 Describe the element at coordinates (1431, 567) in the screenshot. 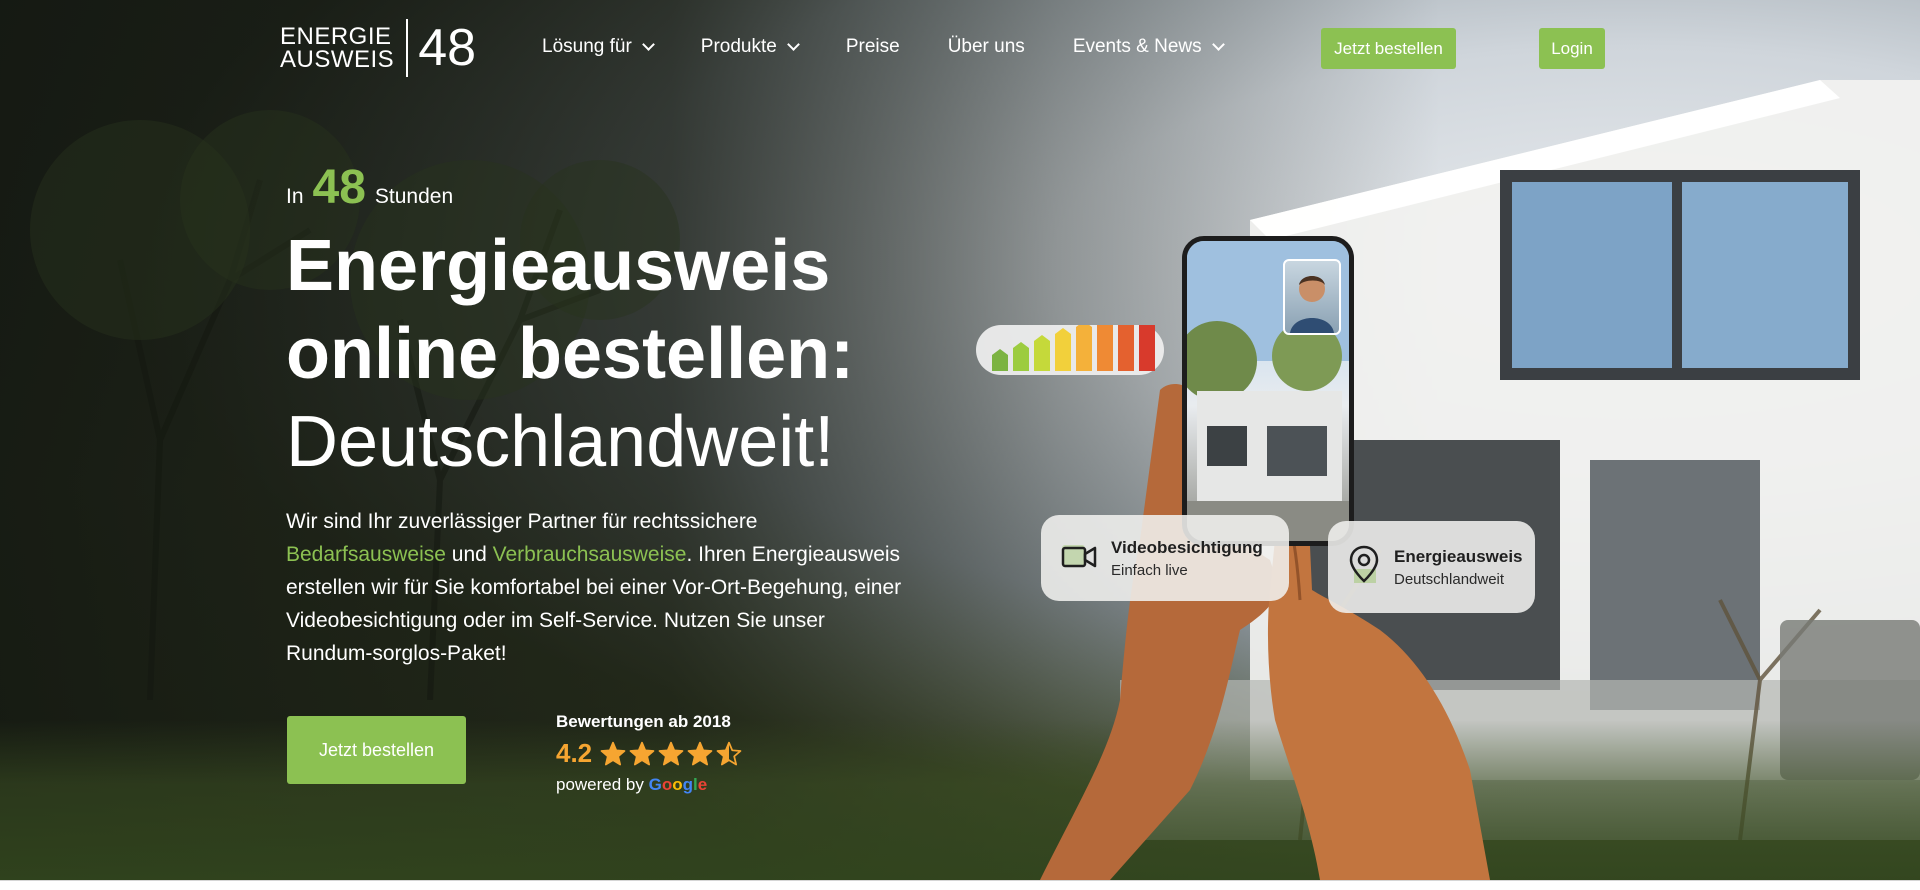

I see `energy-certificate-card: Energieausweis Deutschlandweit` at that location.